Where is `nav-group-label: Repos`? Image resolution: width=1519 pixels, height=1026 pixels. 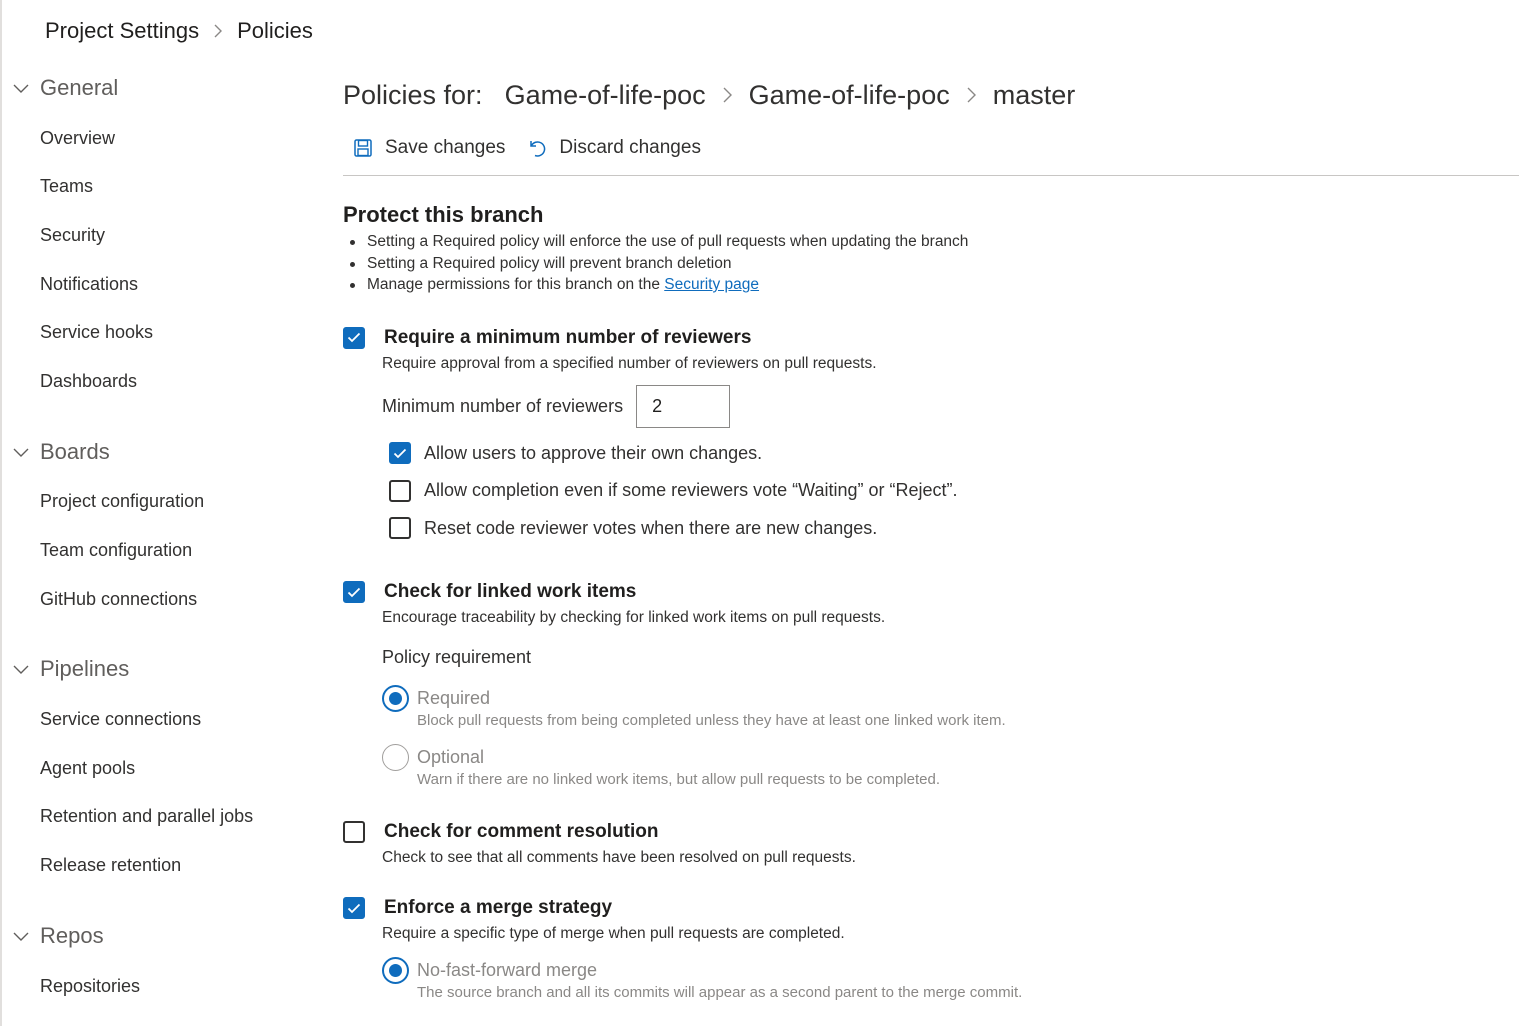 nav-group-label: Repos is located at coordinates (72, 935).